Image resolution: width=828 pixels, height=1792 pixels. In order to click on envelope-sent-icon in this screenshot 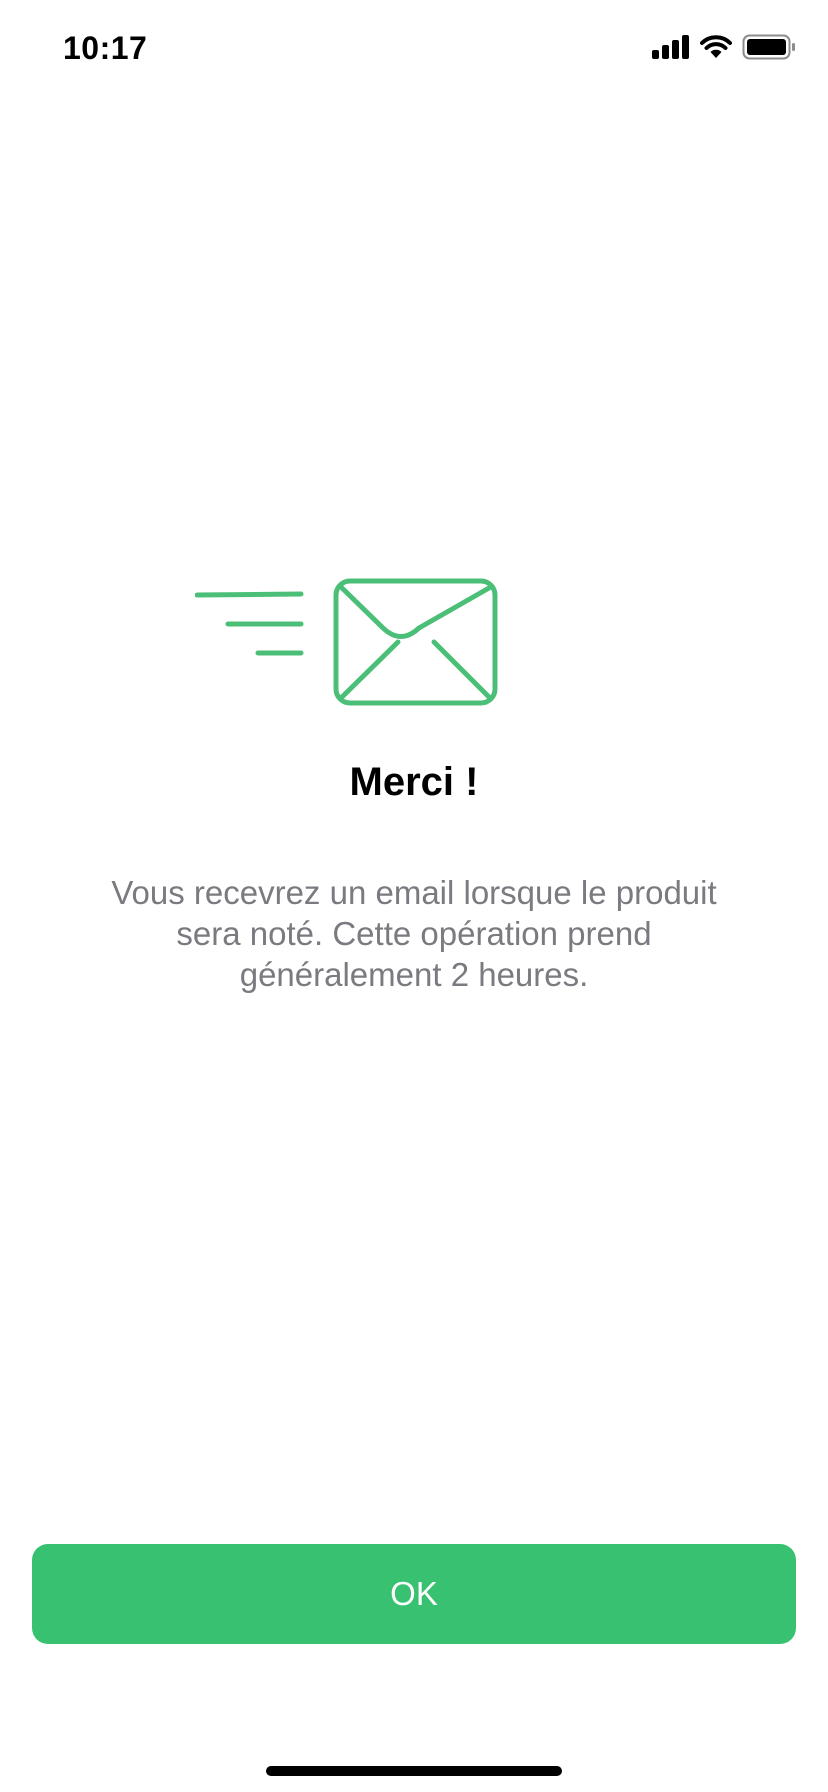, I will do `click(346, 642)`.